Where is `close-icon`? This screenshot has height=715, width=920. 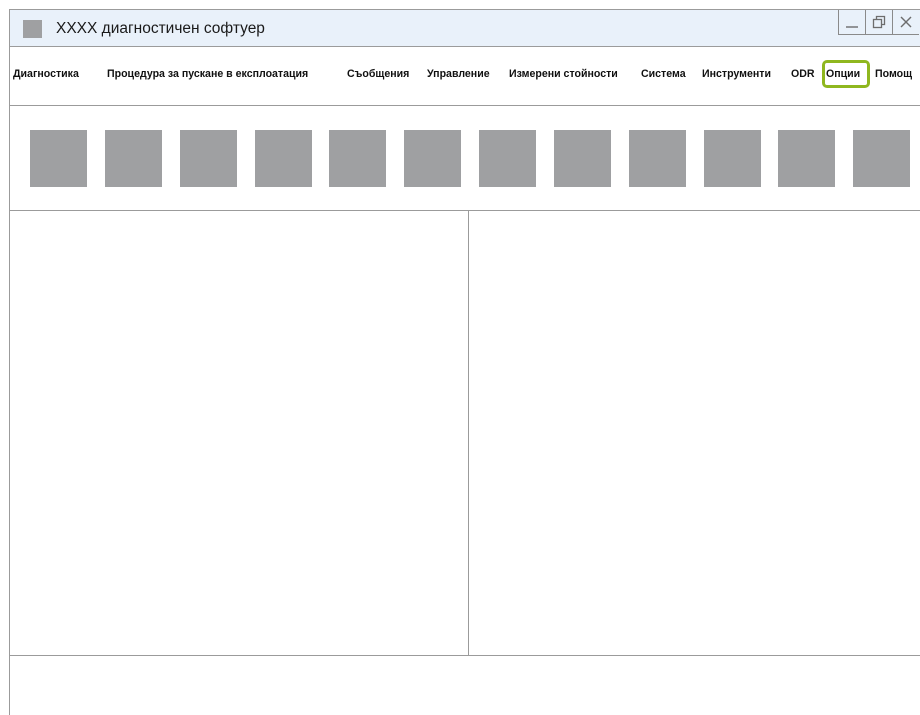
close-icon is located at coordinates (906, 22).